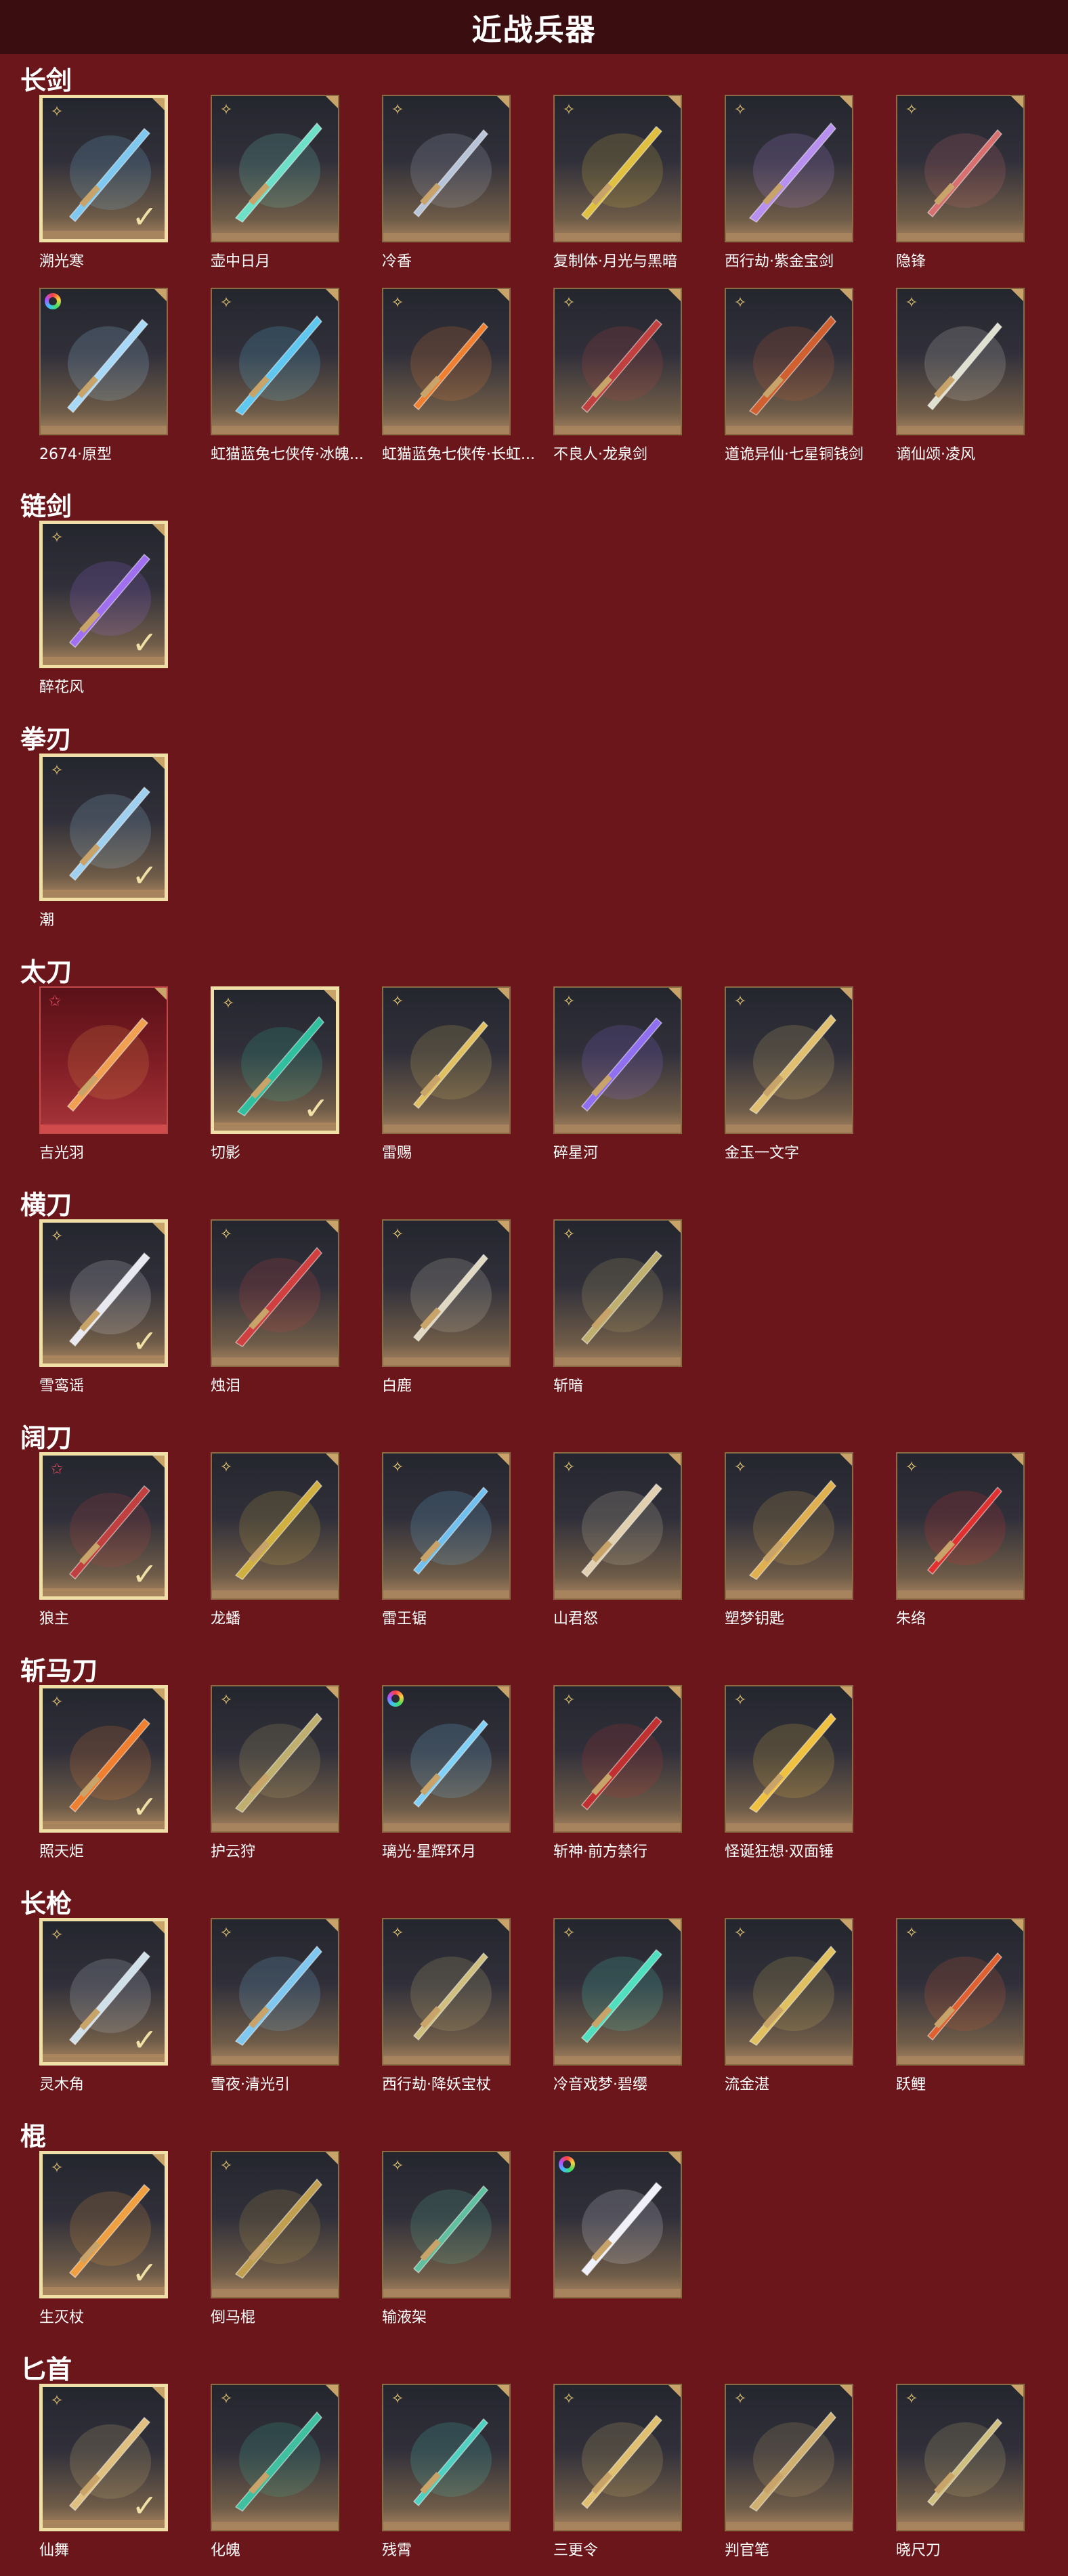 This screenshot has height=2576, width=1068. I want to click on weapon-card: ✧ 冷香, so click(447, 182).